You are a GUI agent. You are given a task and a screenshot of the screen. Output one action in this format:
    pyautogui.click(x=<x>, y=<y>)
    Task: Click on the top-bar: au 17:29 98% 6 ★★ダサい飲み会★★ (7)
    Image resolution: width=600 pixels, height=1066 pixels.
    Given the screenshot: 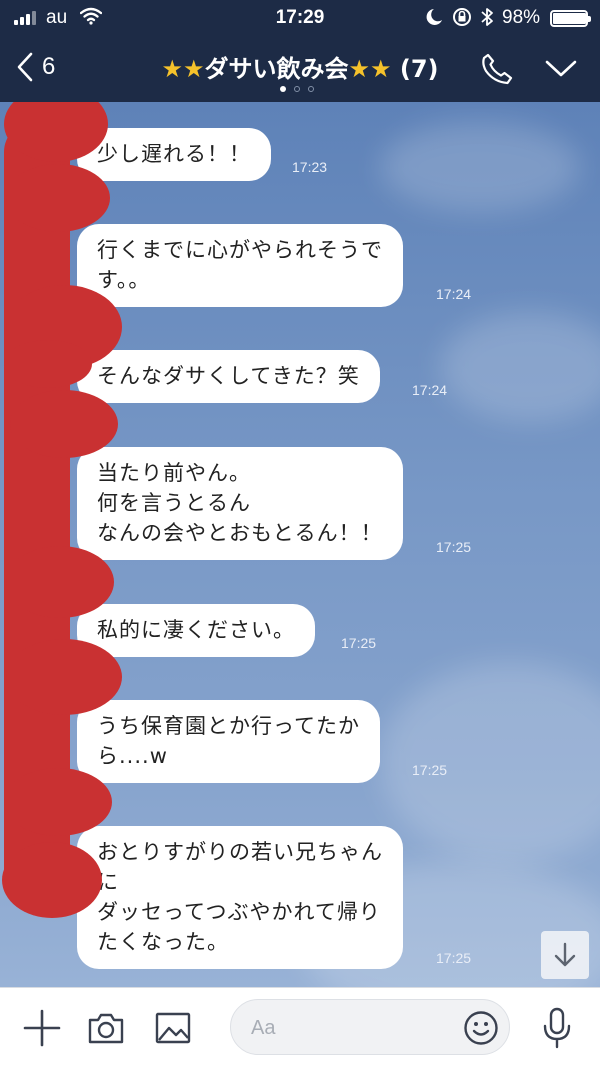 What is the action you would take?
    pyautogui.click(x=300, y=51)
    